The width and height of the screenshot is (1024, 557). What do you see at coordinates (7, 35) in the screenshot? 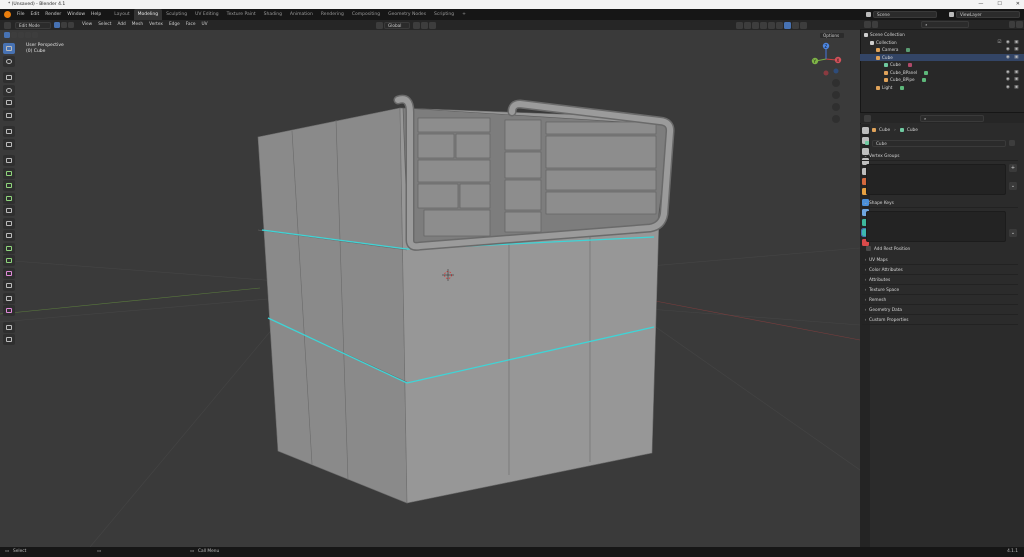
I see `select-box-mode-icon` at bounding box center [7, 35].